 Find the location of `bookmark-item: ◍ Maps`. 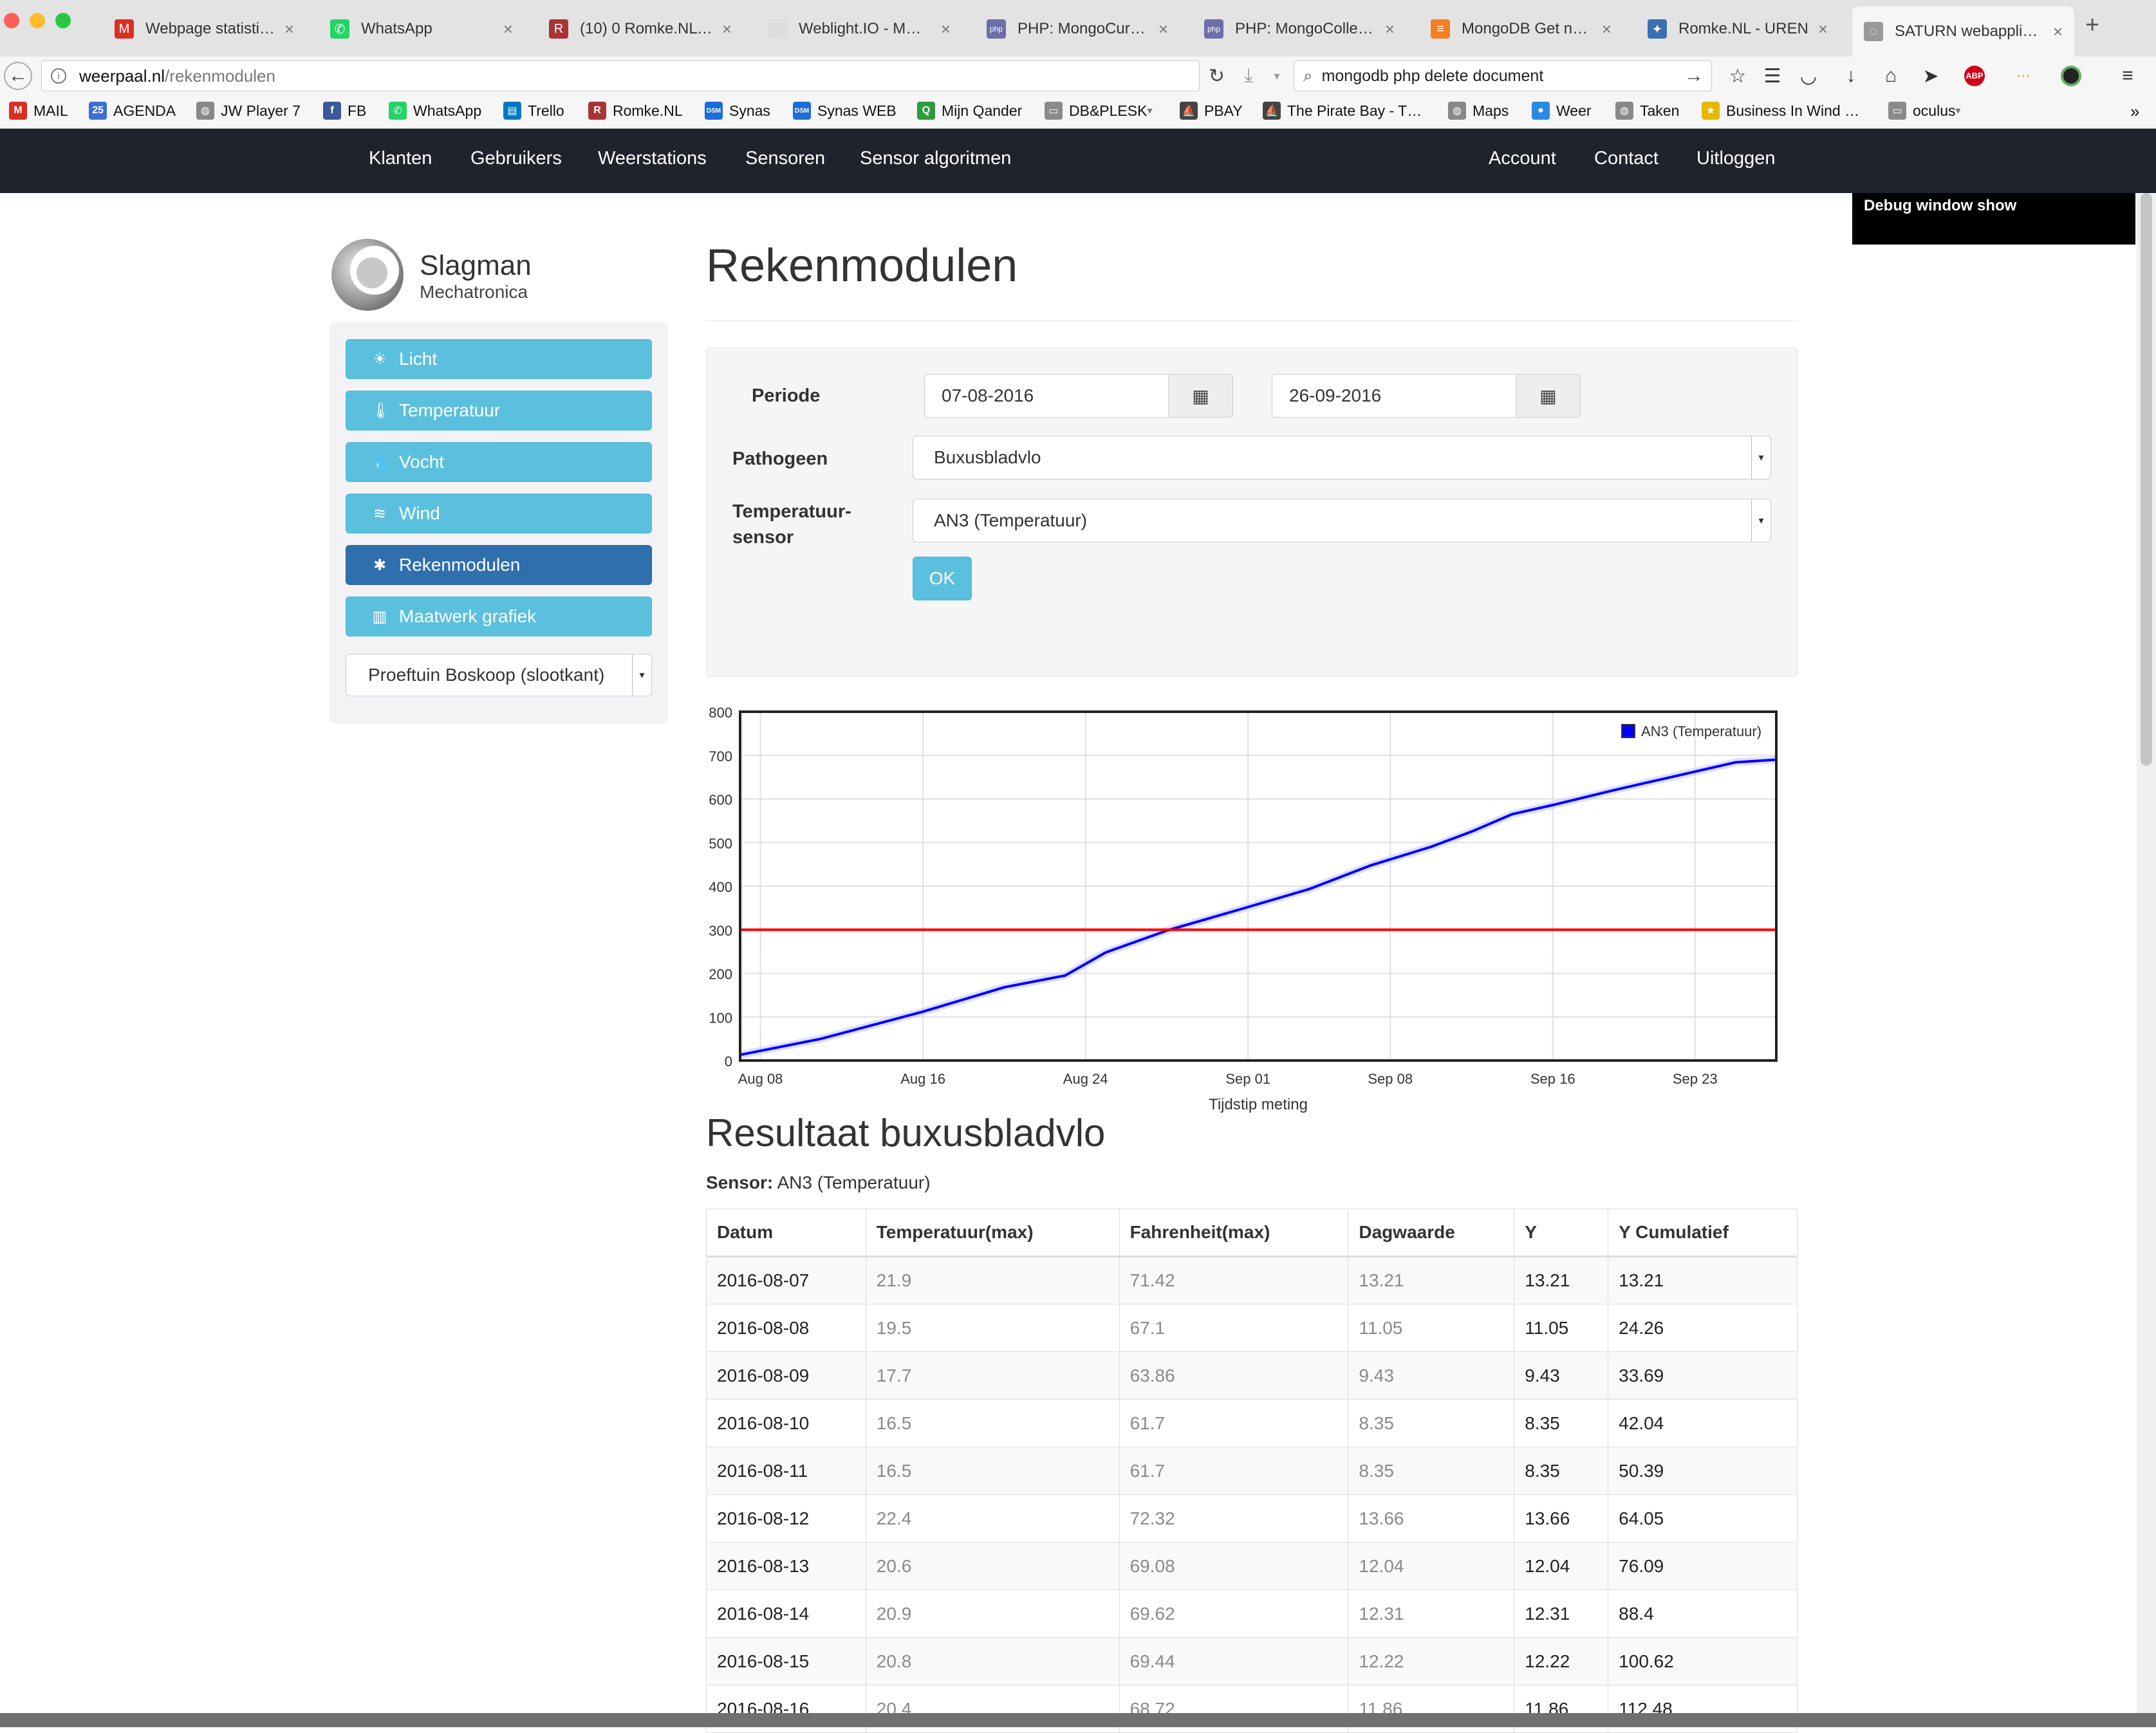

bookmark-item: ◍ Maps is located at coordinates (1478, 111).